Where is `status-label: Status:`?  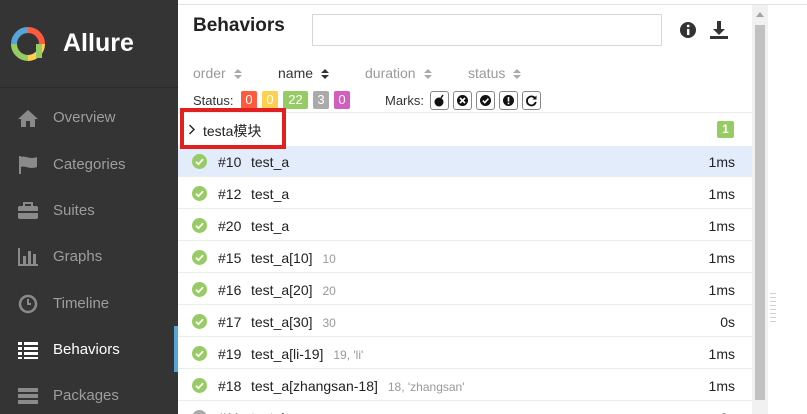 status-label: Status: is located at coordinates (213, 100).